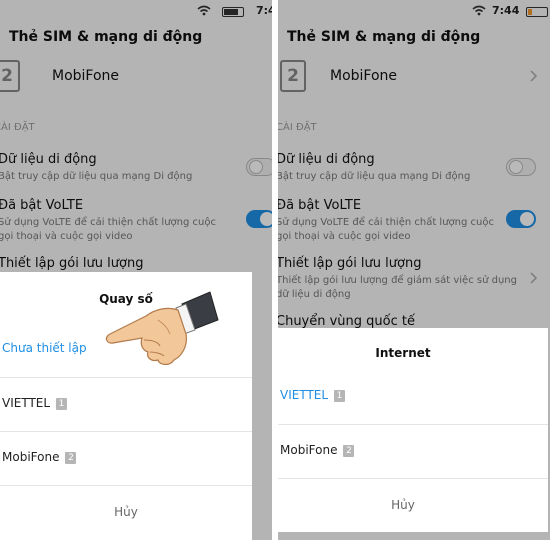  I want to click on internet-dialog-cancel-button: Hủy, so click(413, 505).